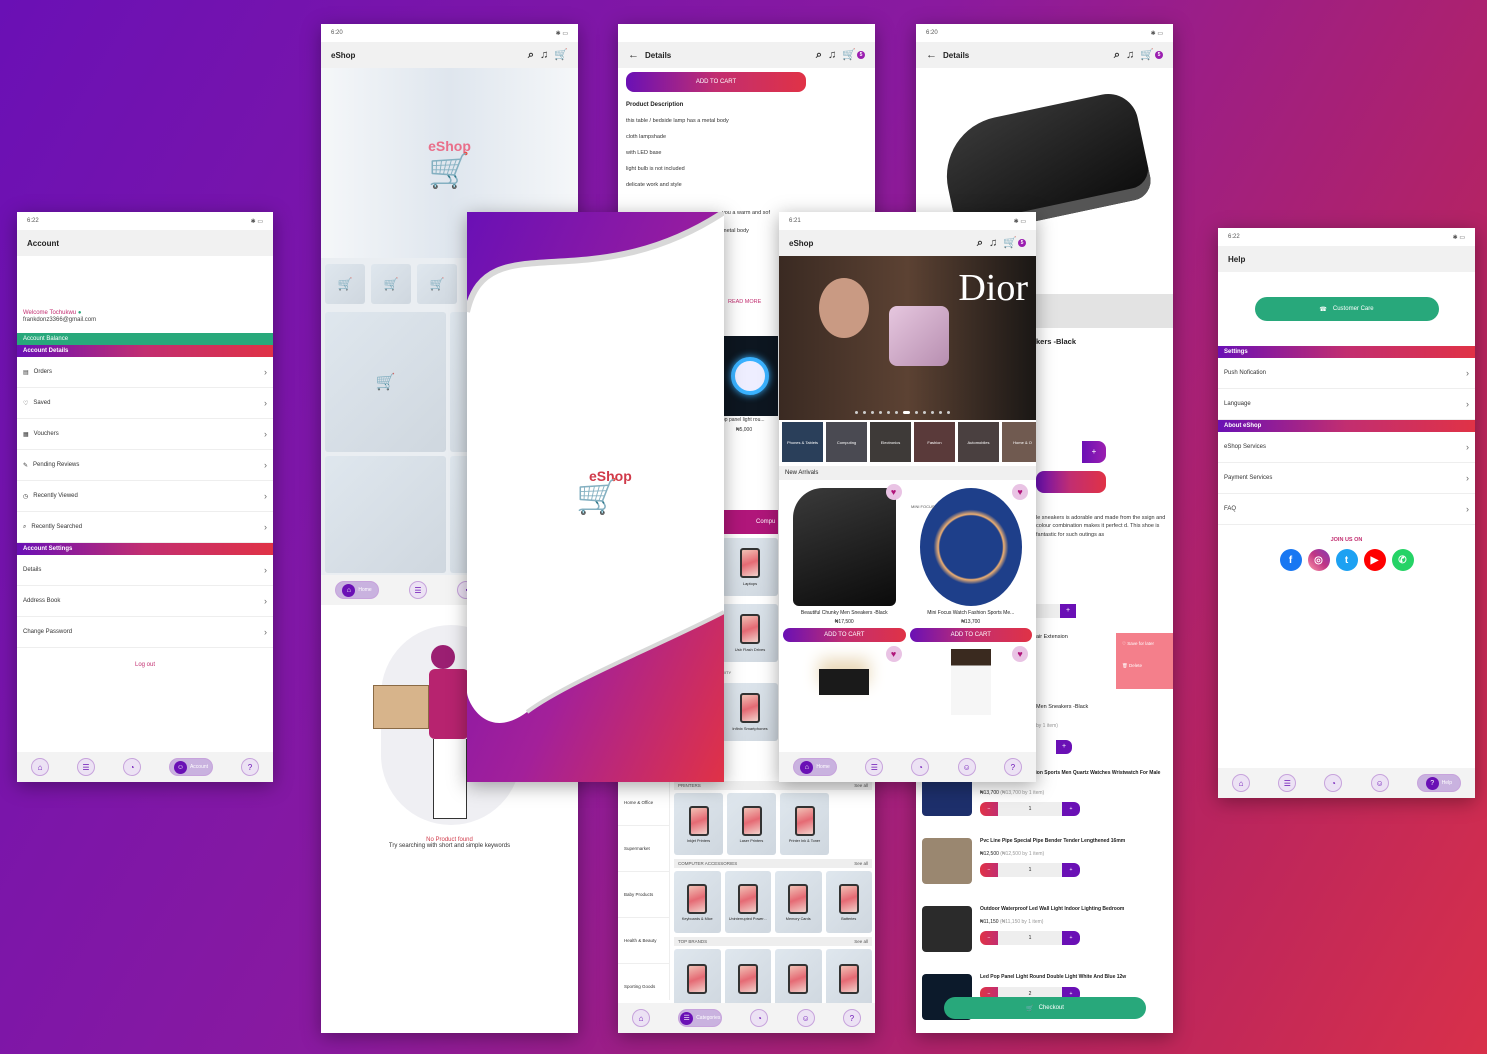  I want to click on subcategory-card: Batteries, so click(848, 902).